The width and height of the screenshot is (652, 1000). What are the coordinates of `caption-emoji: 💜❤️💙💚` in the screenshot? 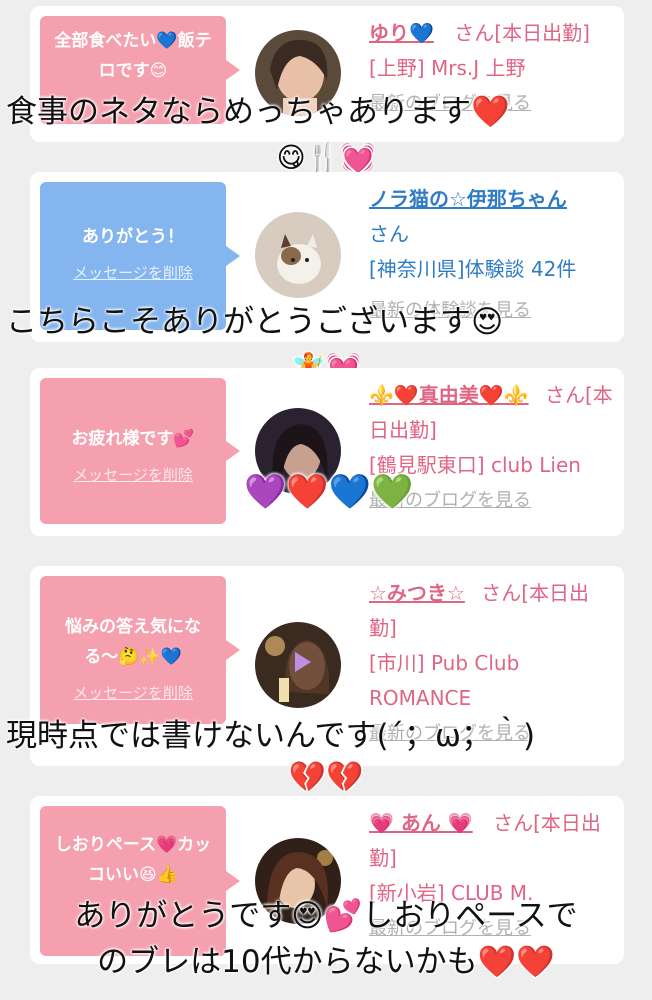 It's located at (329, 492).